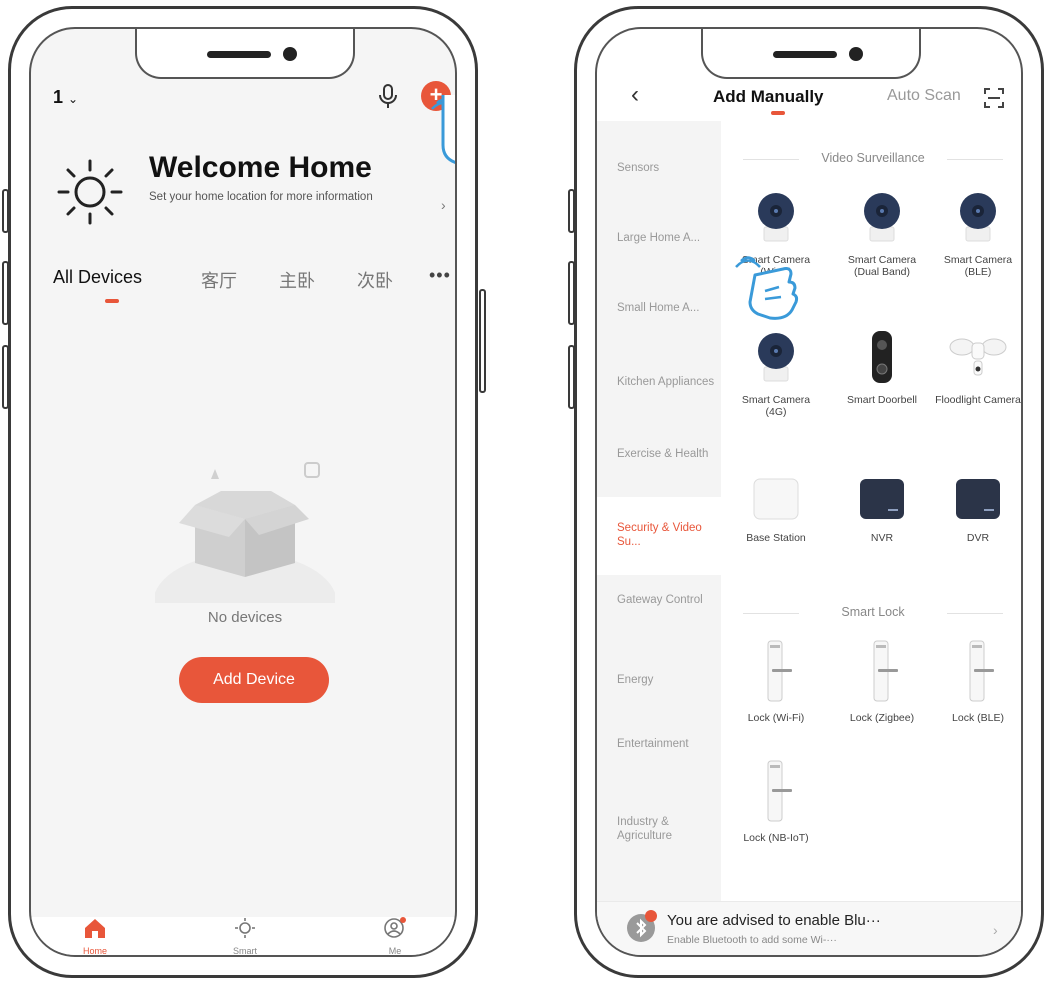 Image resolution: width=1050 pixels, height=984 pixels. I want to click on category-item: Entertainment, so click(667, 744).